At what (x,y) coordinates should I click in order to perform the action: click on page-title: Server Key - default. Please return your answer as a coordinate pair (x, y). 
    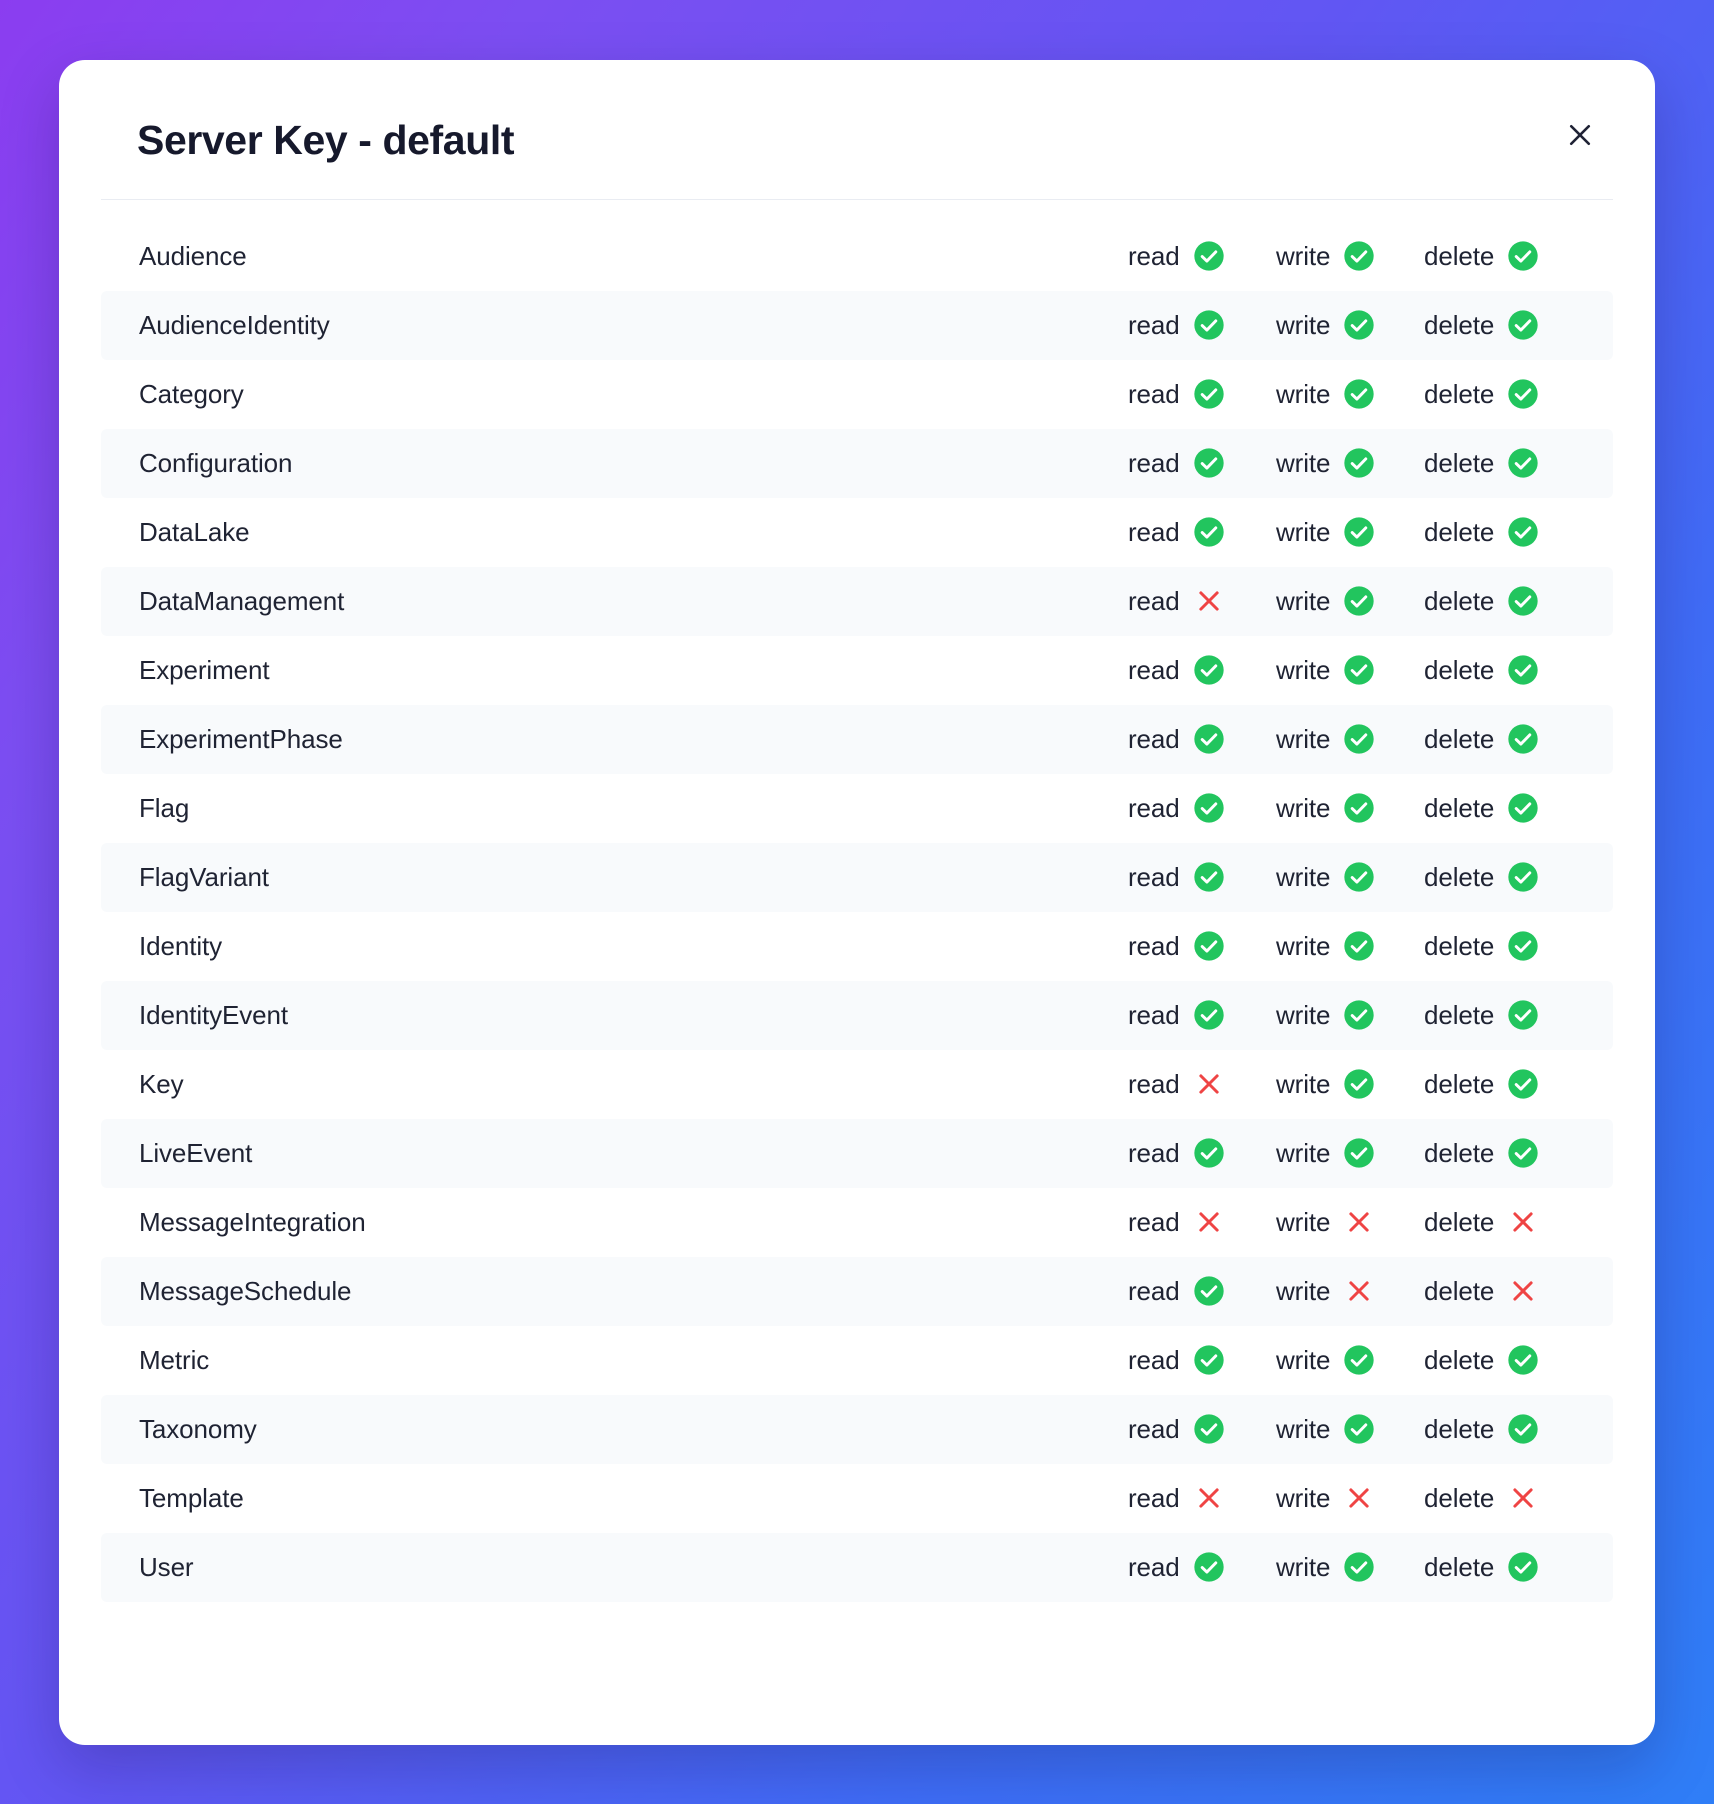
    Looking at the image, I should click on (326, 139).